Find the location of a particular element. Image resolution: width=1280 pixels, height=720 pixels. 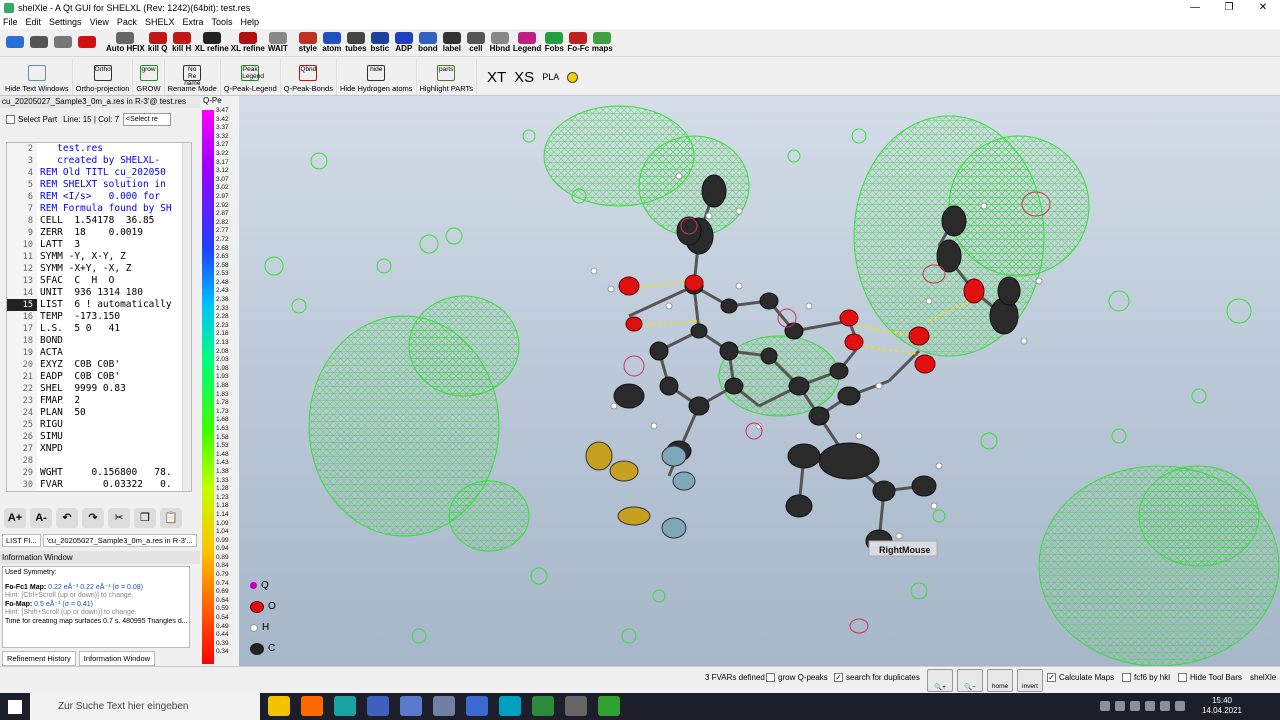

search-duplicates-toggle: ✓ search for duplicates is located at coordinates (877, 677).